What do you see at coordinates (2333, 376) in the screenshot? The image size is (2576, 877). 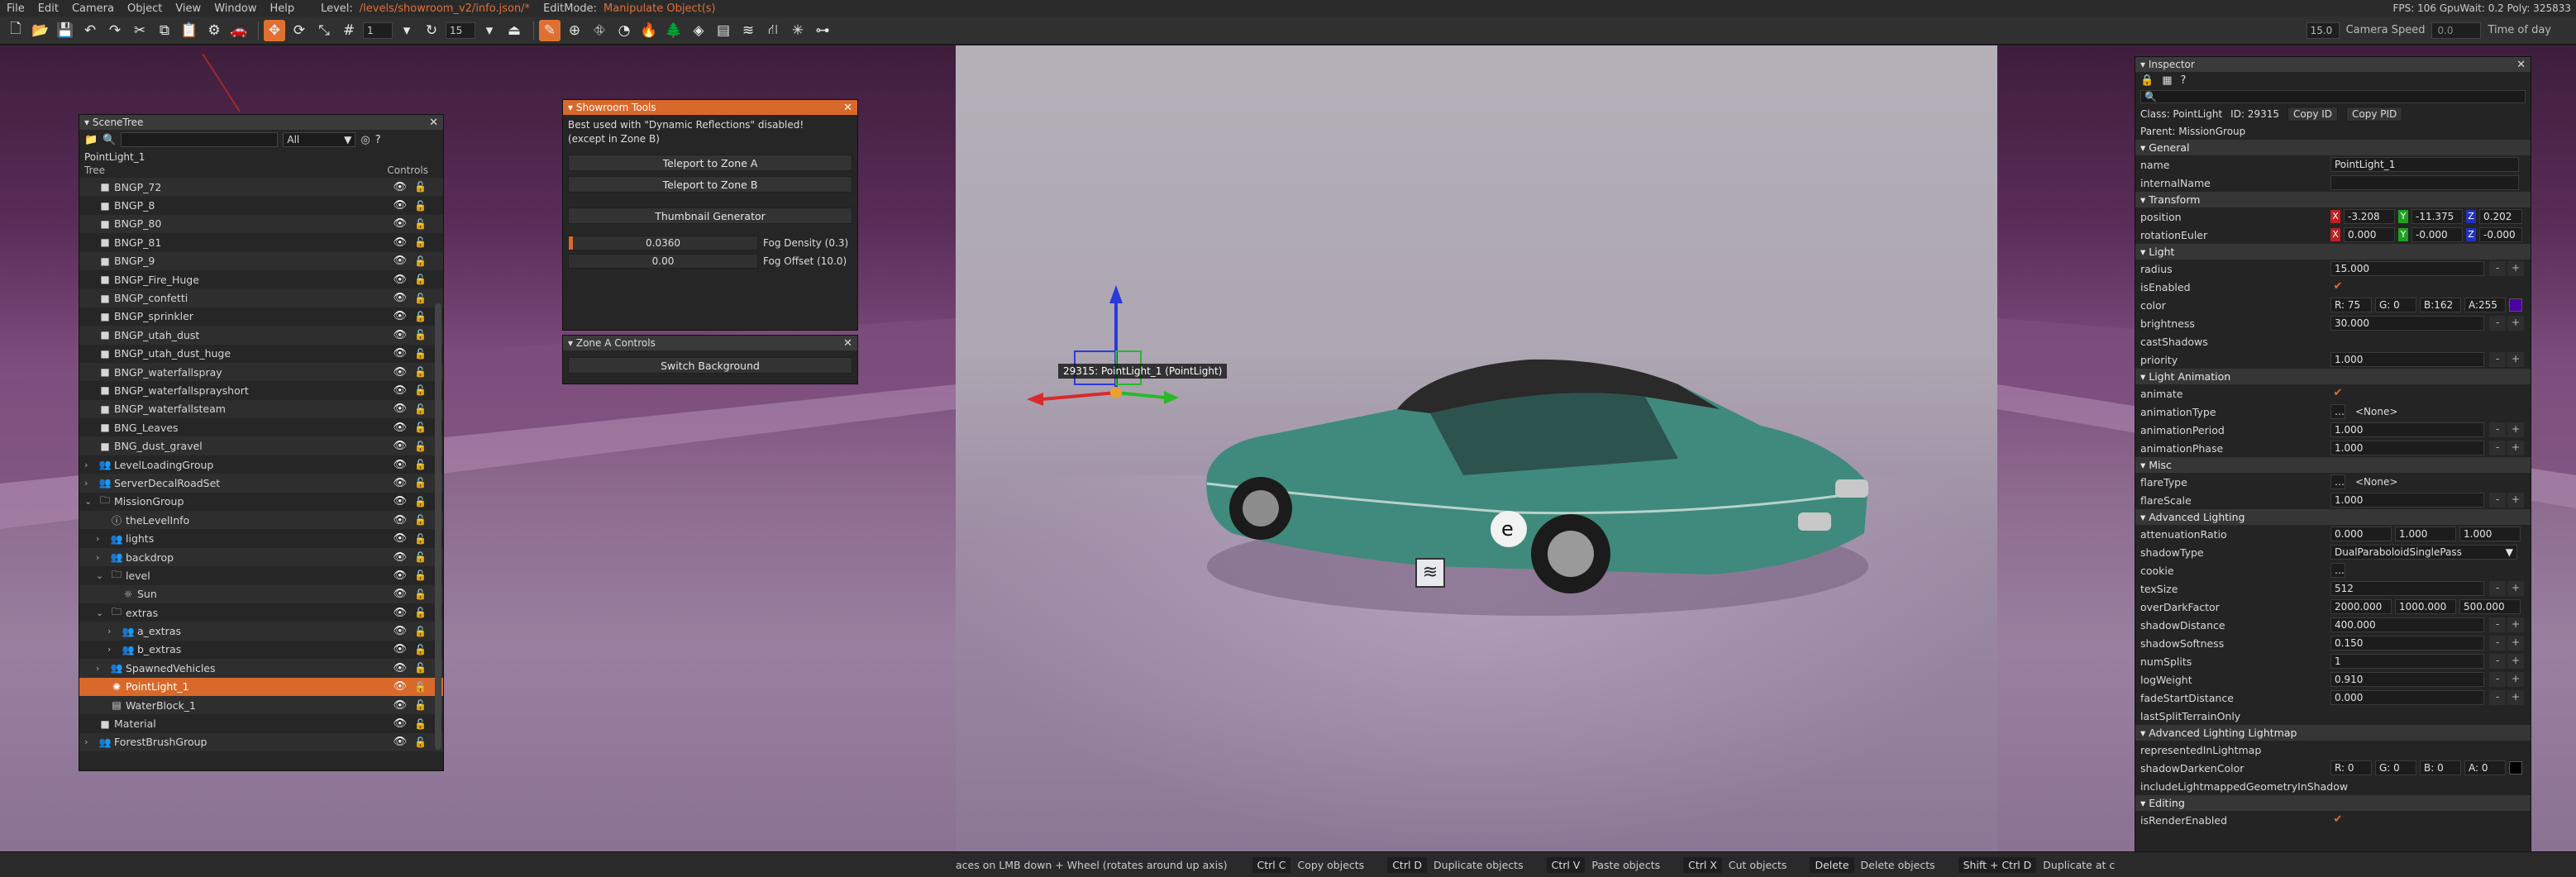 I see `section-light-animation: ▾ Light Animation` at bounding box center [2333, 376].